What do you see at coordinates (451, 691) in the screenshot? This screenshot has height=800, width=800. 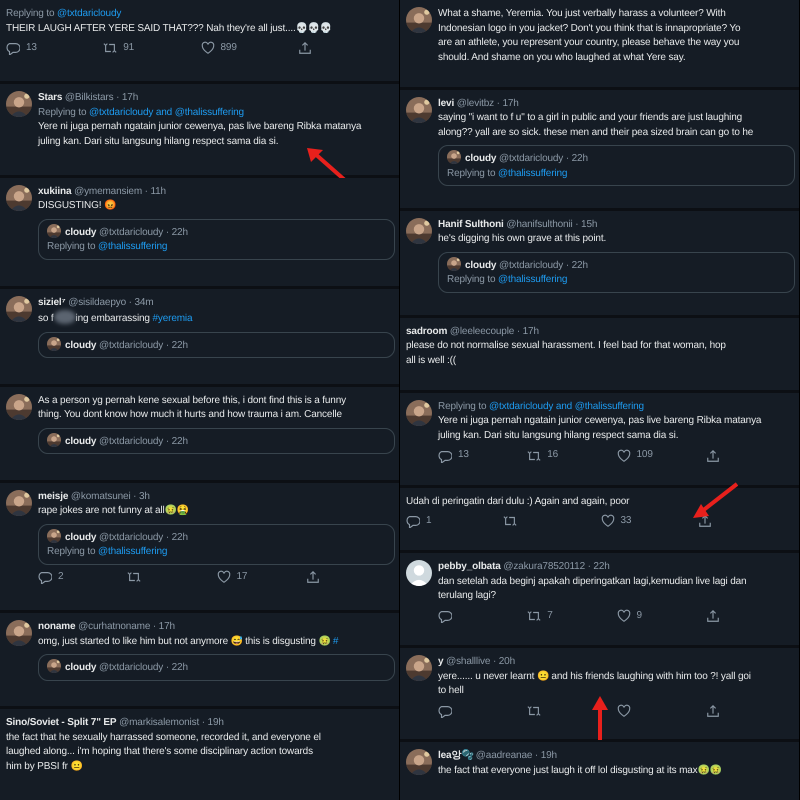 I see `tweet-text: to hell` at bounding box center [451, 691].